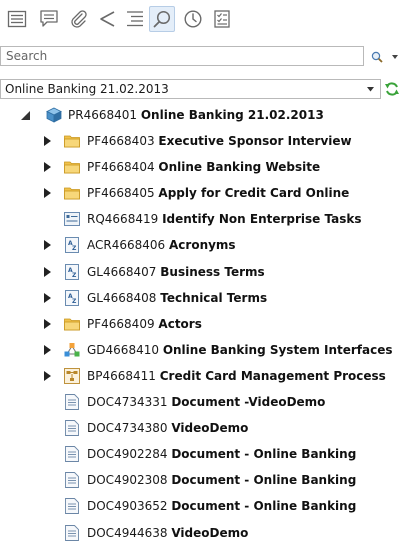 This screenshot has width=400, height=546. Describe the element at coordinates (127, 533) in the screenshot. I see `node-id: DOC4944638` at that location.